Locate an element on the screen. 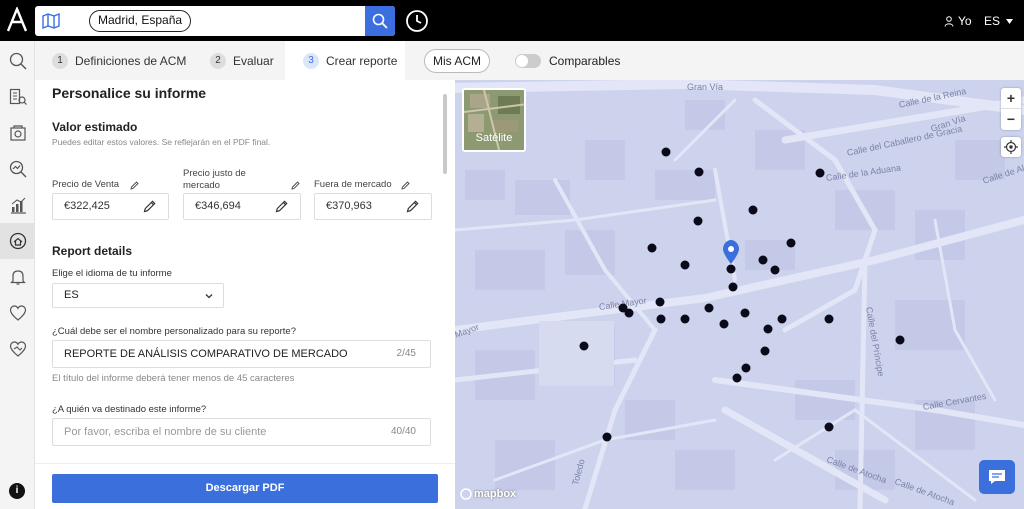 The height and width of the screenshot is (509, 1024). tab-label: Evaluar is located at coordinates (253, 60).